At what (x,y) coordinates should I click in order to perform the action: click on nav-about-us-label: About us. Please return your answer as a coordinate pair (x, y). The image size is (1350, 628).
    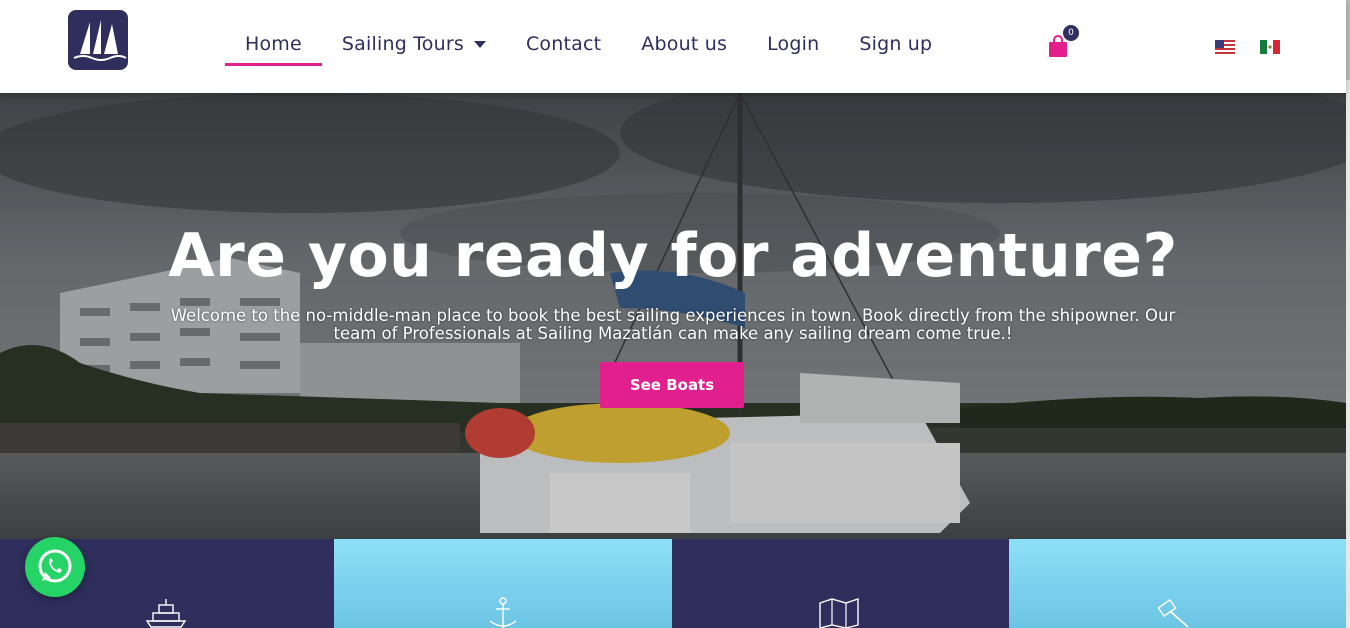
    Looking at the image, I should click on (684, 44).